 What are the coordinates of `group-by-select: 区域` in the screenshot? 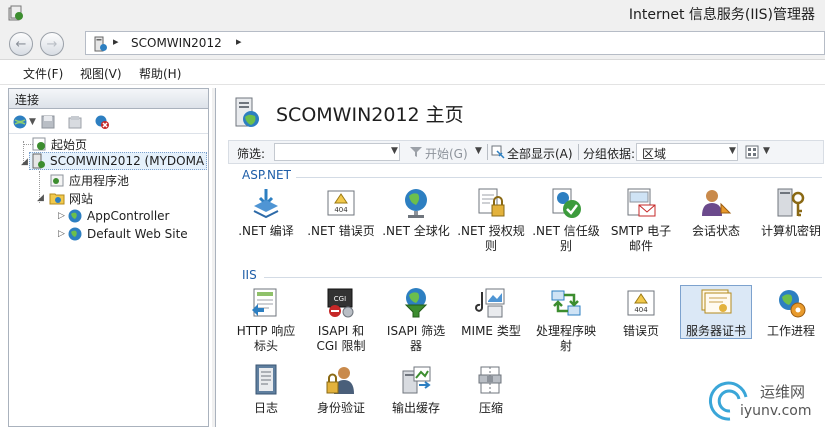 It's located at (687, 152).